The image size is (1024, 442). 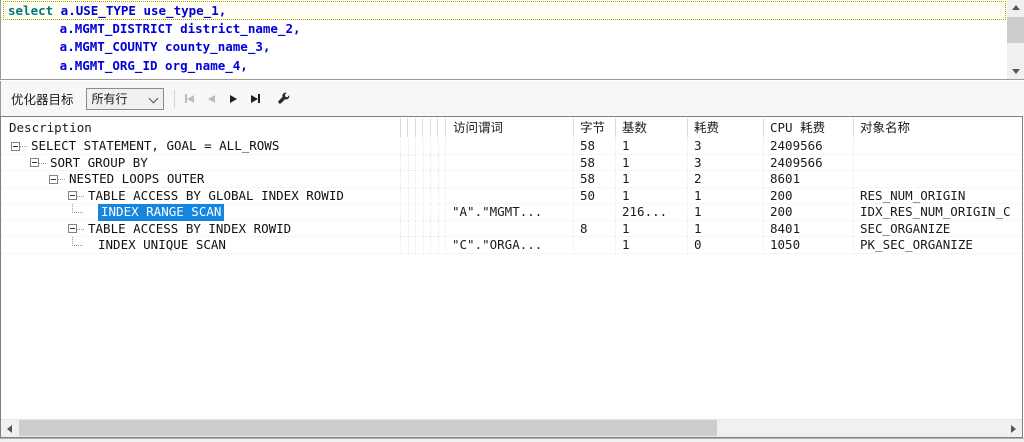 I want to click on last-step-button, so click(x=256, y=99).